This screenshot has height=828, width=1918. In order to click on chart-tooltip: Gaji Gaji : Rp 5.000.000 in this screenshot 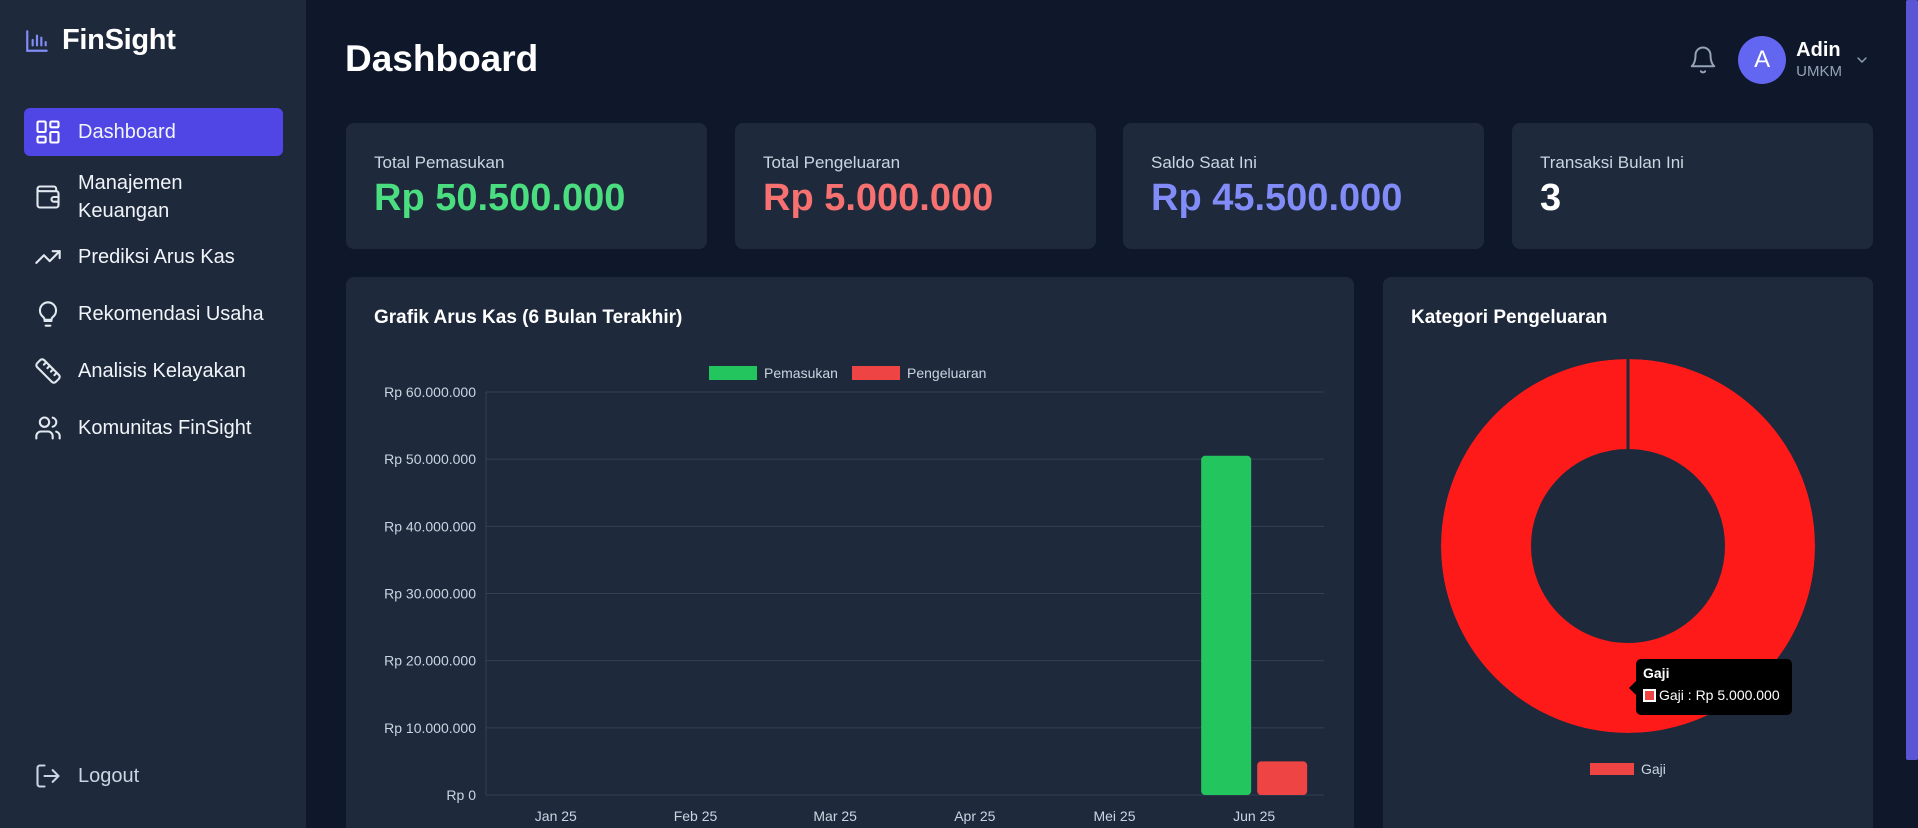, I will do `click(1710, 687)`.